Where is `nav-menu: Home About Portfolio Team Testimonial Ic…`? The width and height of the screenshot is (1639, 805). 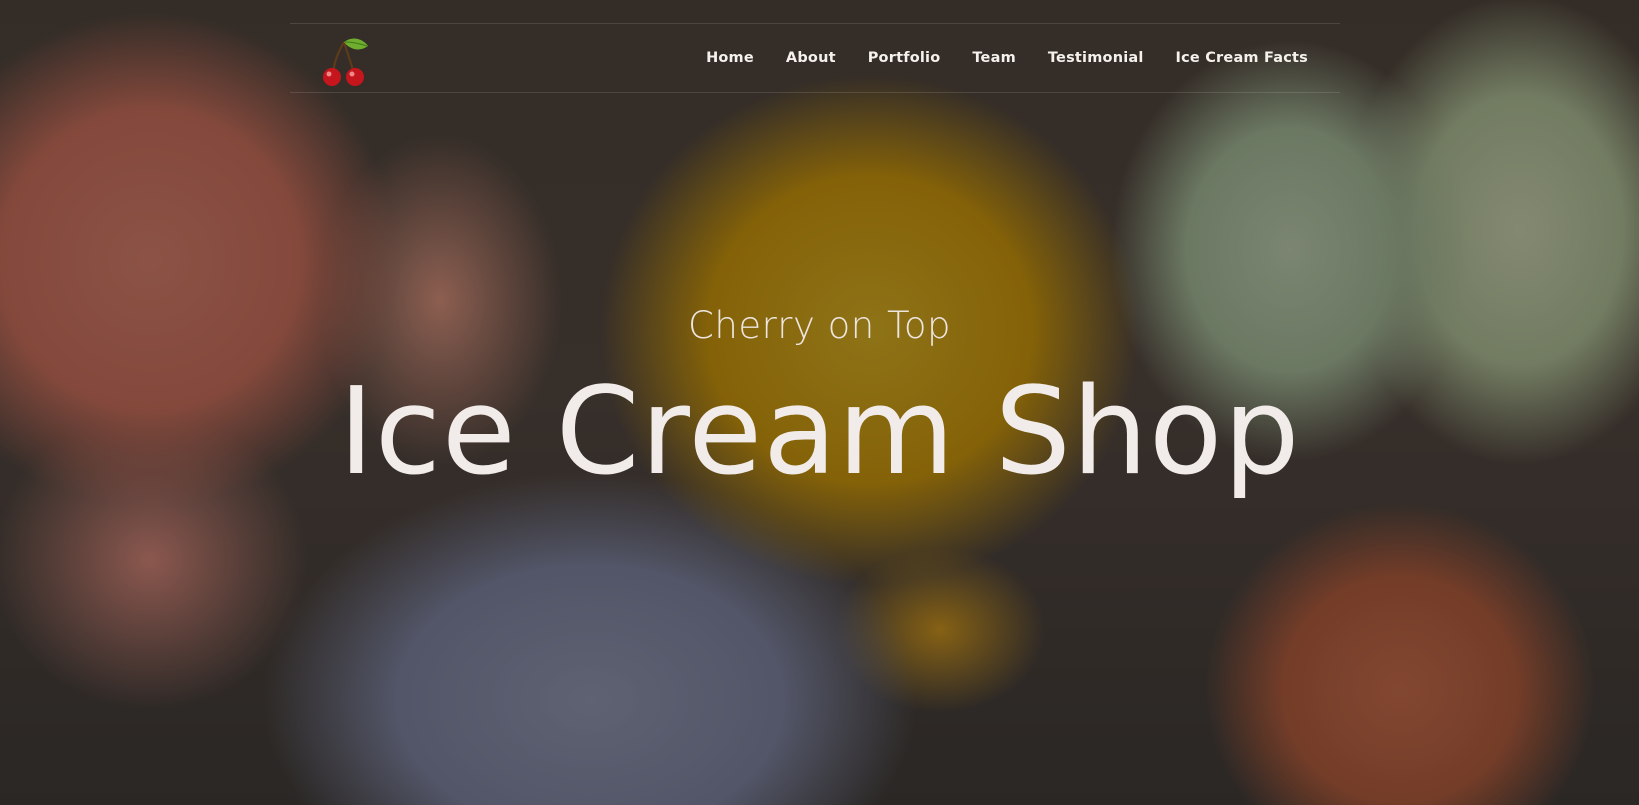
nav-menu: Home About Portfolio Team Testimonial Ic… is located at coordinates (1007, 58).